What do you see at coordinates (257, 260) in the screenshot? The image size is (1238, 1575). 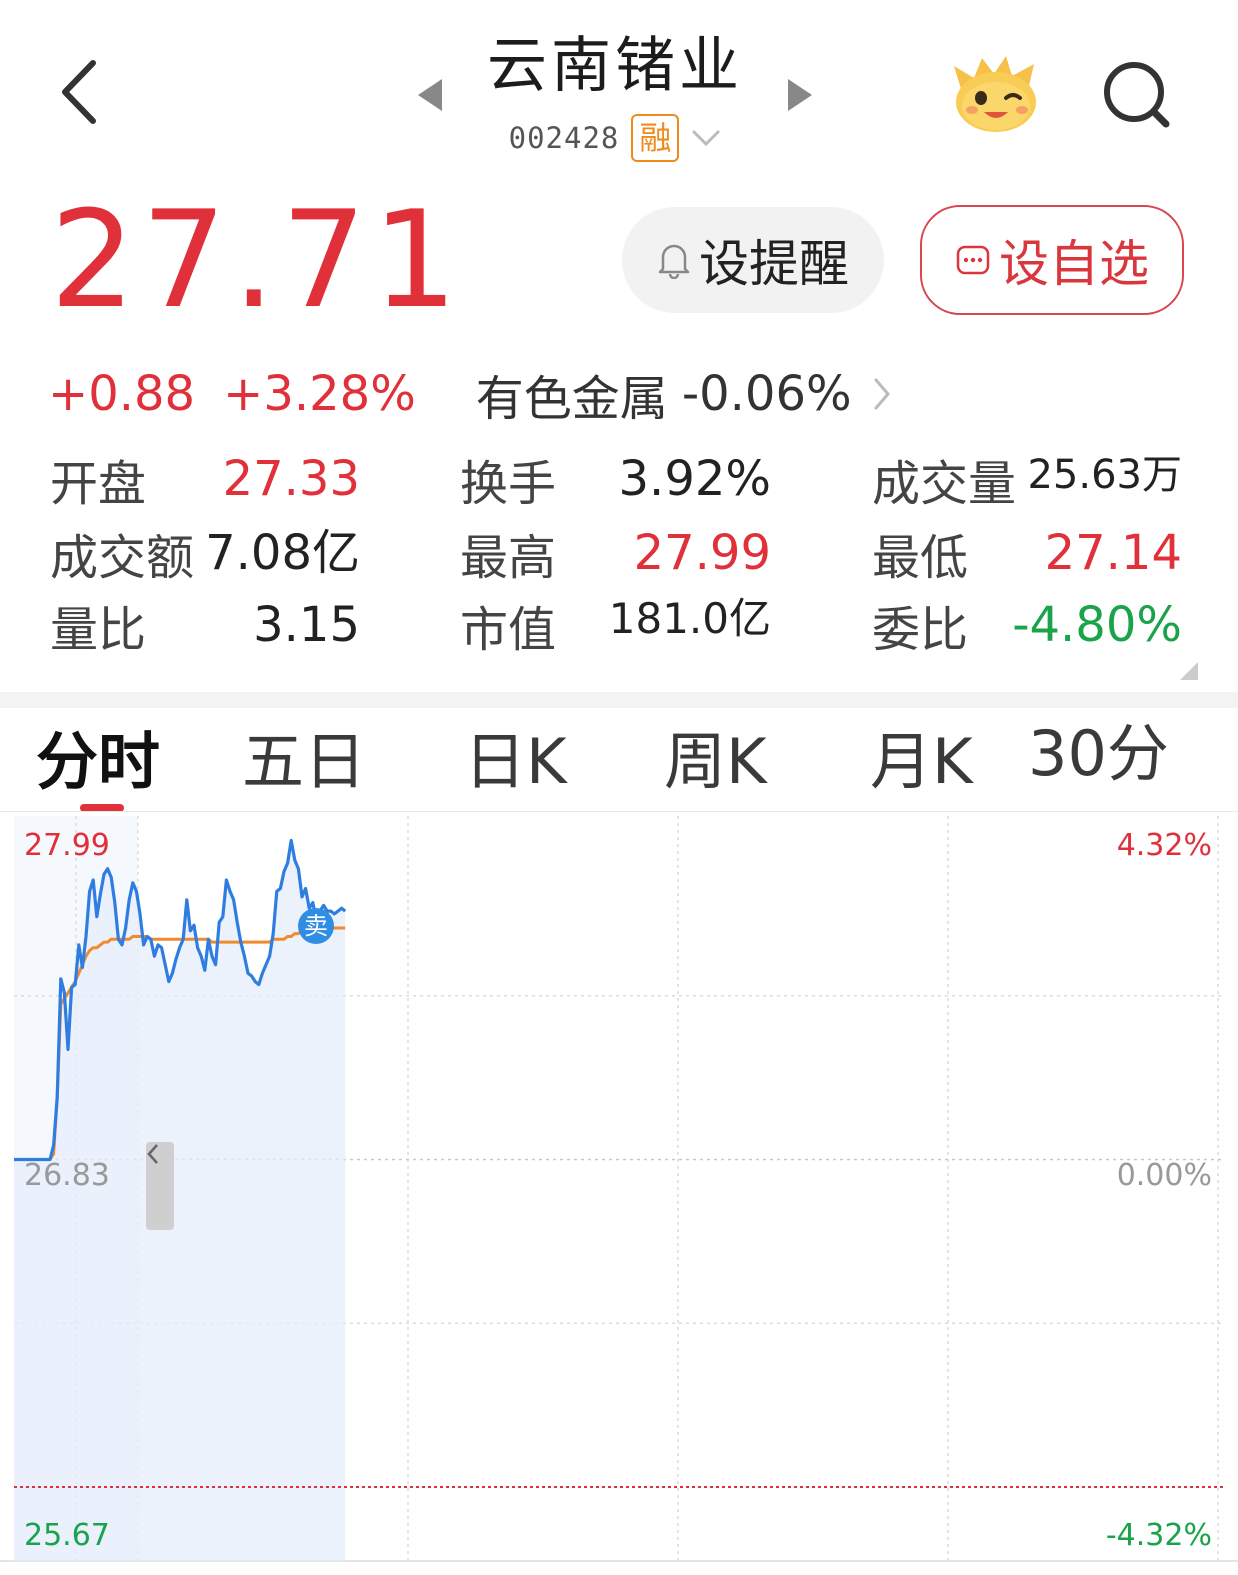 I see `current-price: 27.71` at bounding box center [257, 260].